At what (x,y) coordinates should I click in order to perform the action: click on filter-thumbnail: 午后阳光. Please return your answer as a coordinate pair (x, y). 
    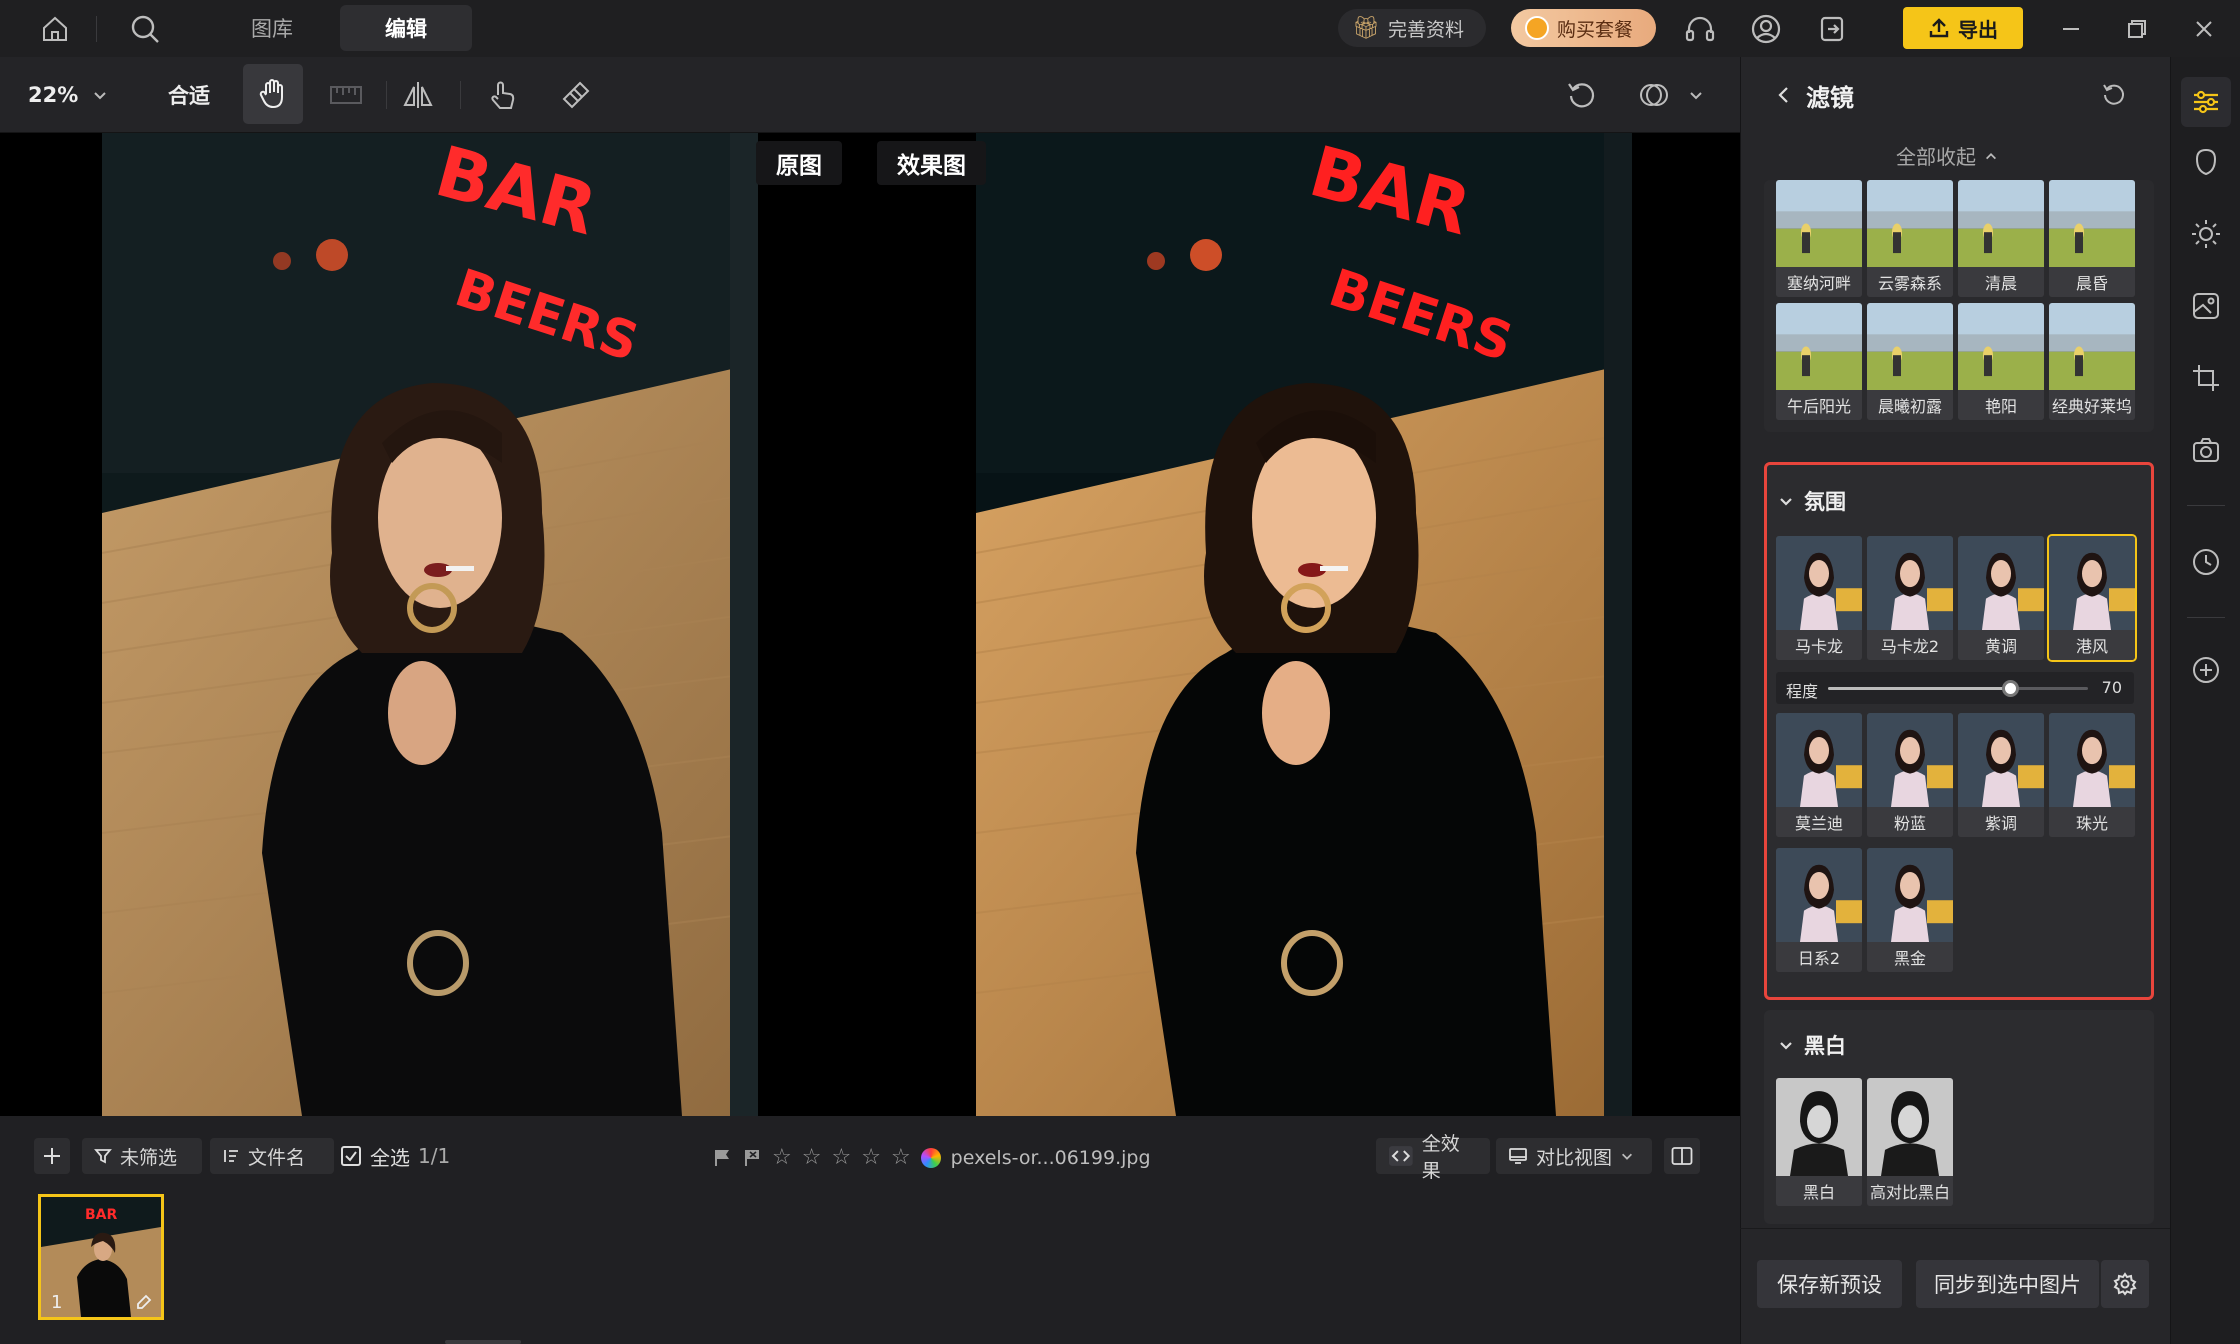
    Looking at the image, I should click on (1819, 361).